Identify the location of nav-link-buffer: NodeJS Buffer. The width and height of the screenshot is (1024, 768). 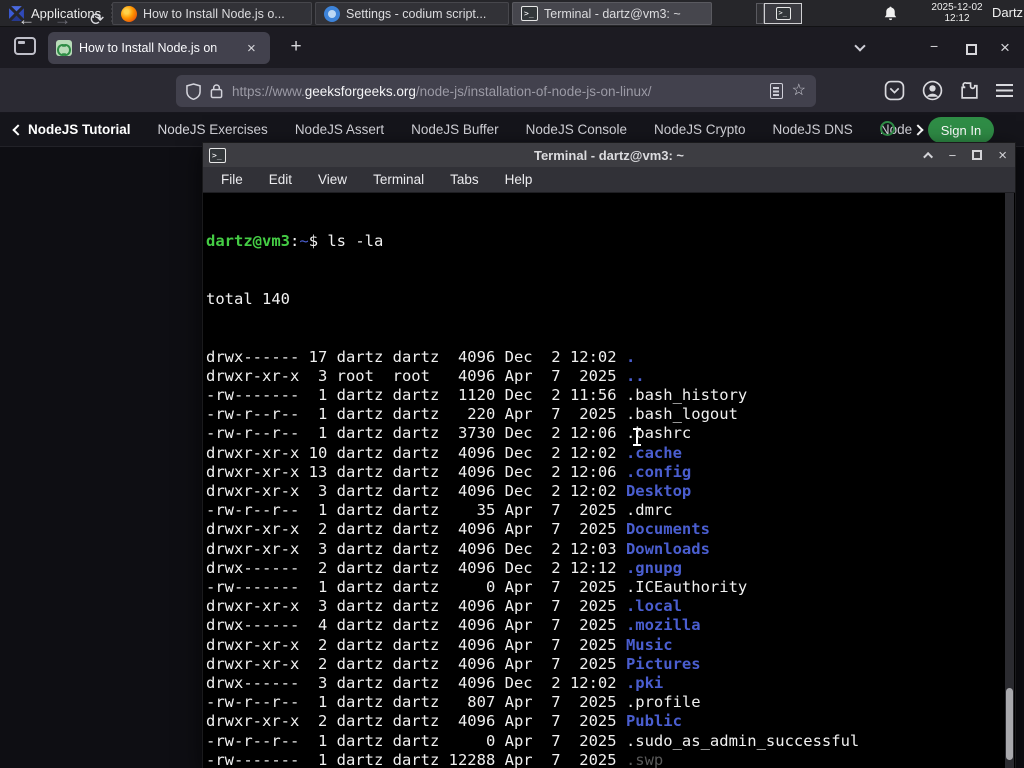
(455, 129).